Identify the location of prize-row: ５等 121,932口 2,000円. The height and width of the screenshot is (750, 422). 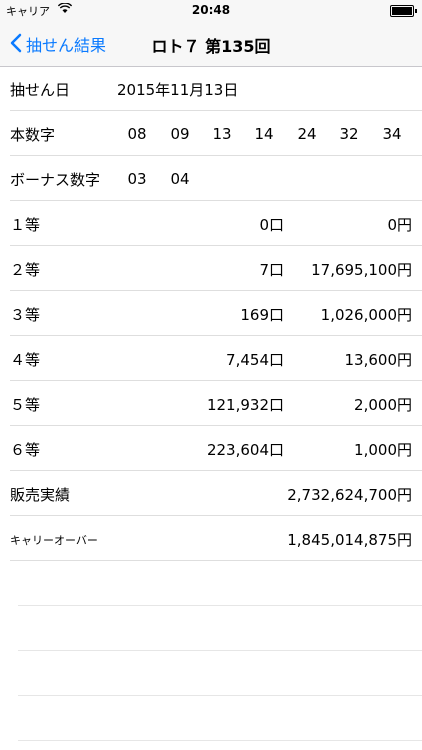
(216, 403).